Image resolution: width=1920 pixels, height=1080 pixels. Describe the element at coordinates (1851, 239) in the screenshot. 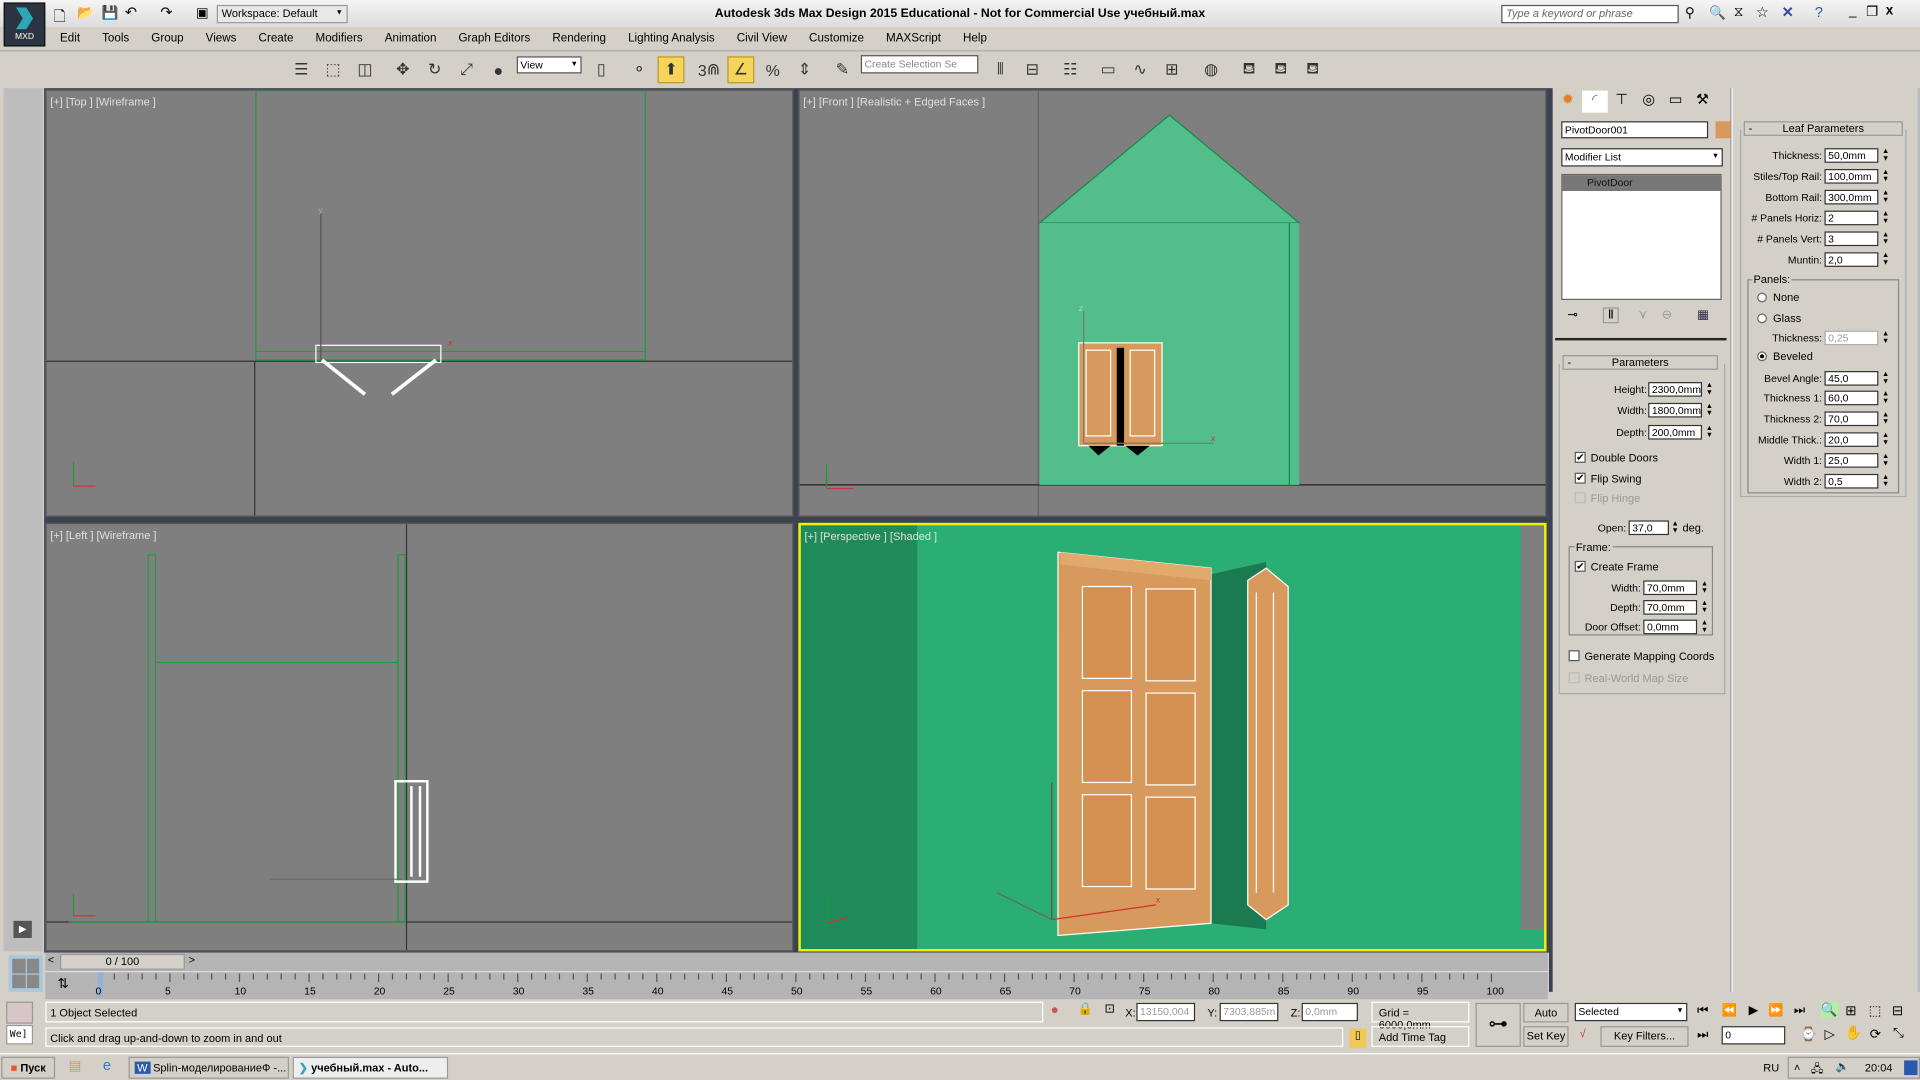

I see `panels-vert-field: 3` at that location.